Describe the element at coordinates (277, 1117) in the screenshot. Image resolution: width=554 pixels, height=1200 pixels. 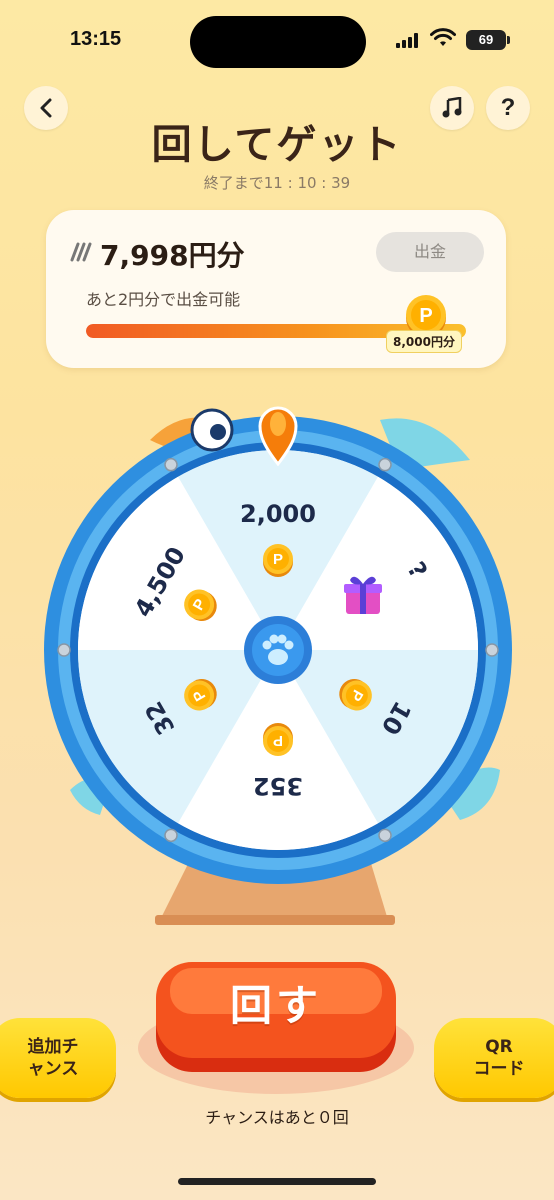
I see `chances-remaining: チャンスはあと０回` at that location.